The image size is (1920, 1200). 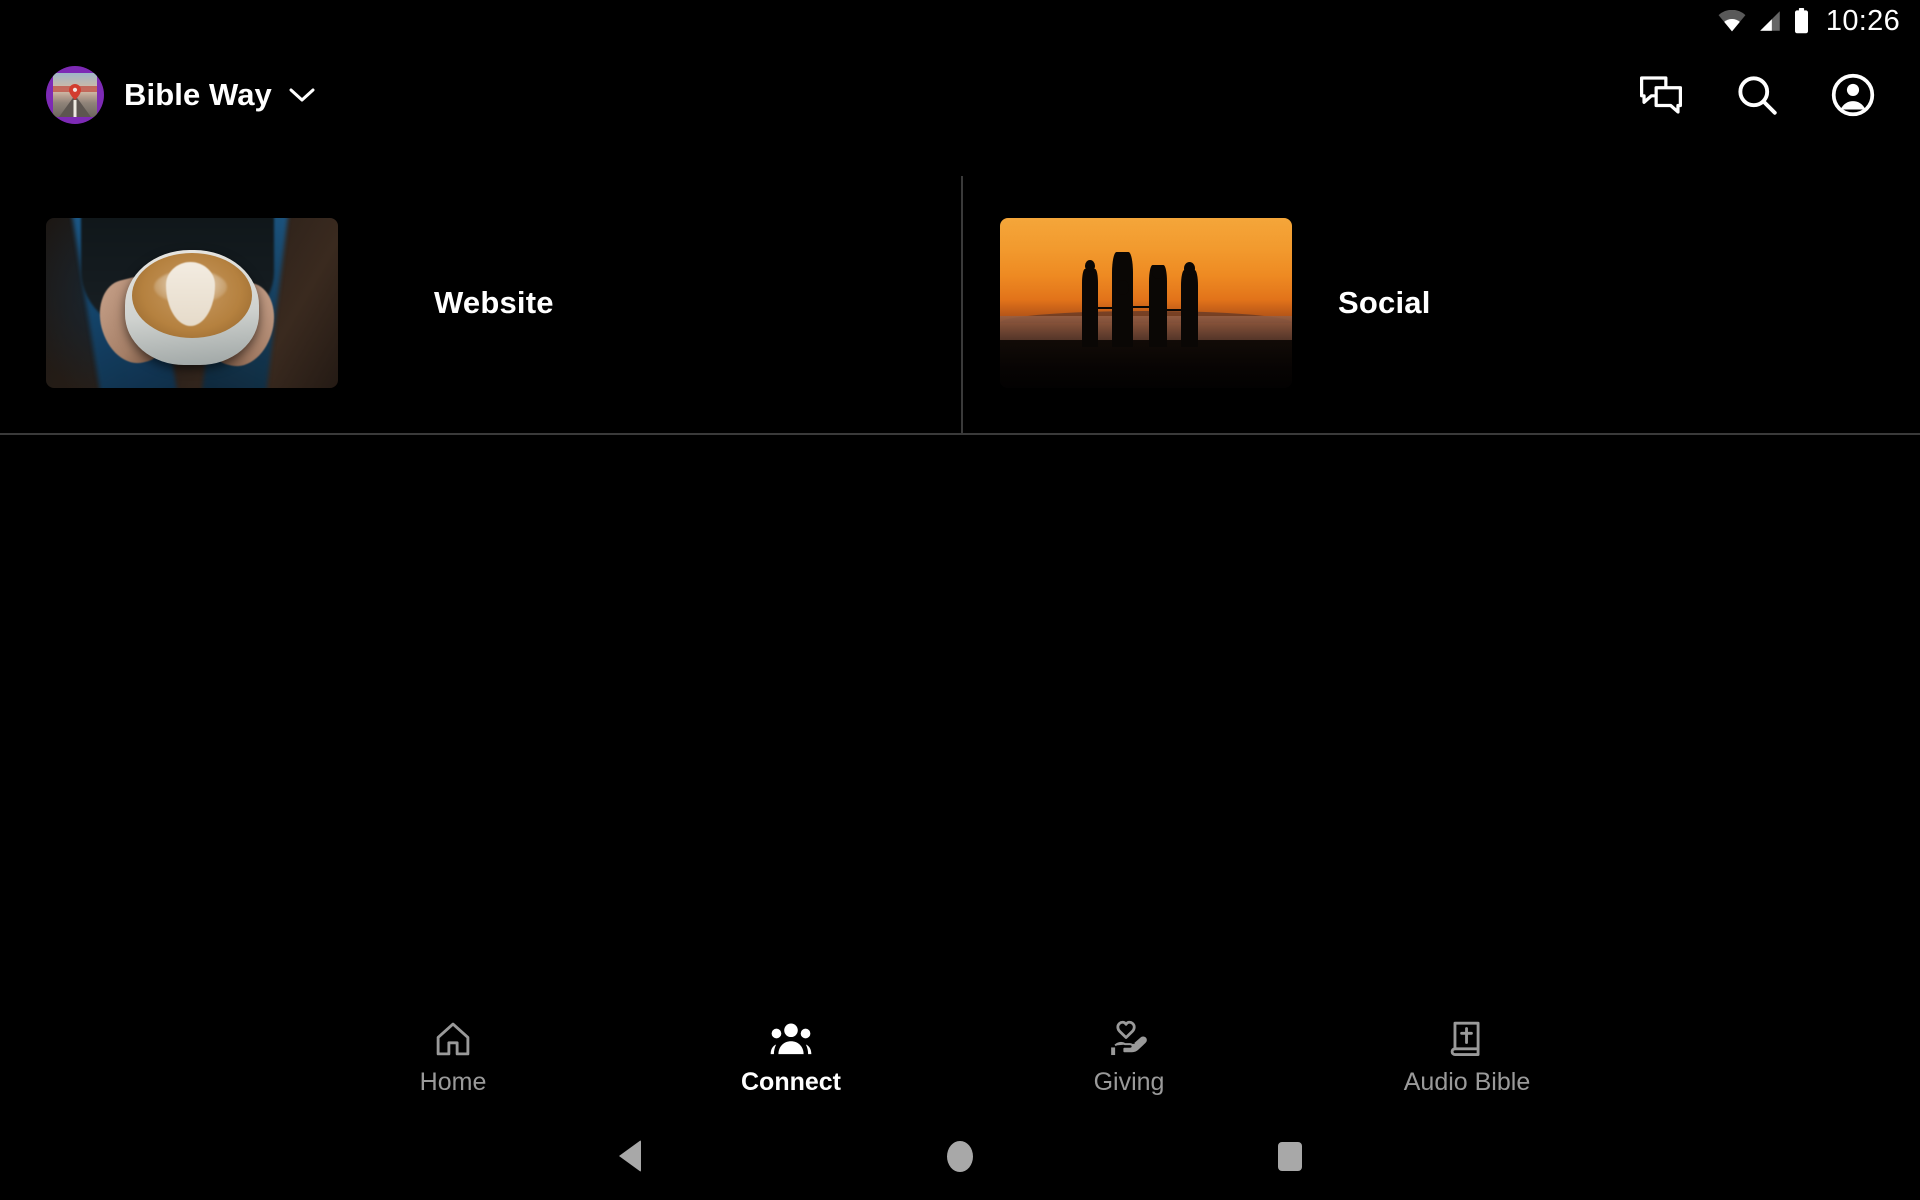 I want to click on hands-holding-latte-photo, so click(x=192, y=302).